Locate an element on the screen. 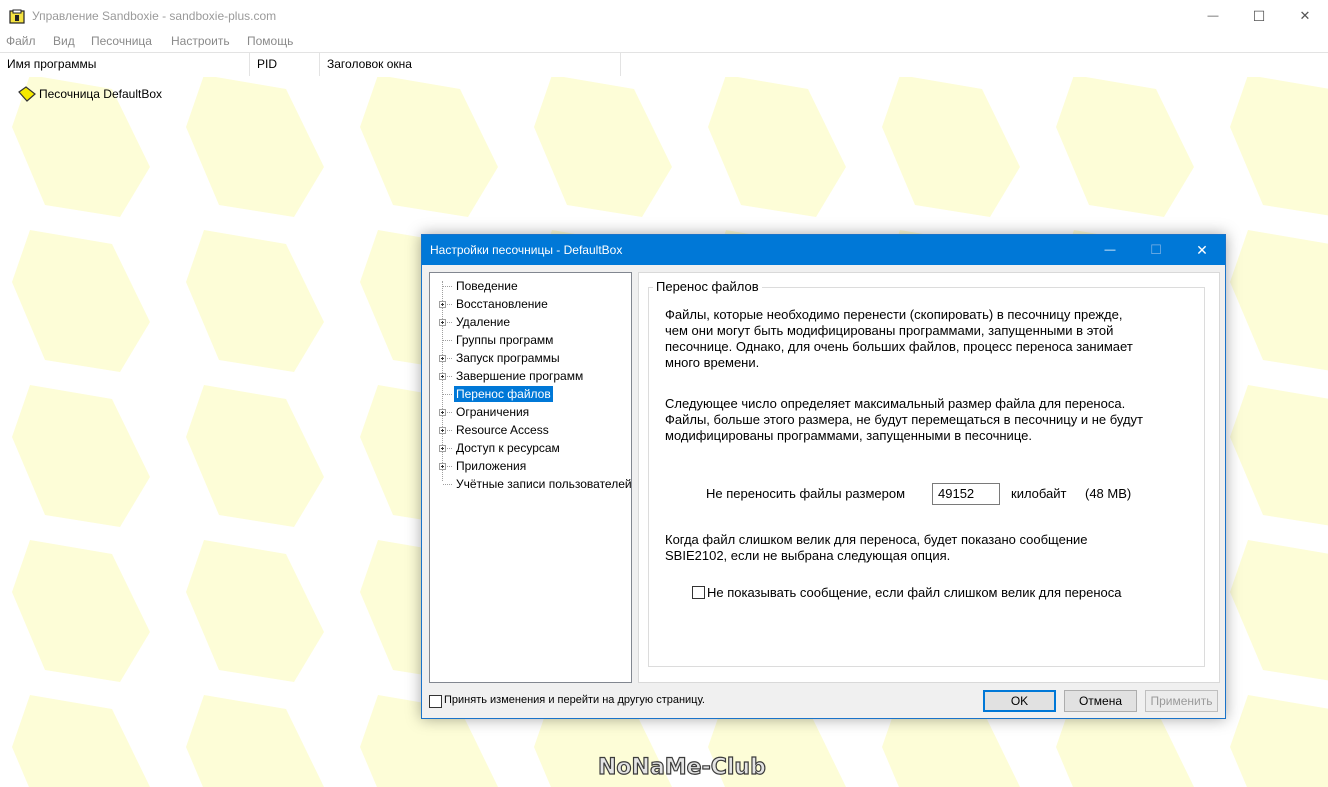 The height and width of the screenshot is (787, 1328). tree-item: Восстановление is located at coordinates (502, 304).